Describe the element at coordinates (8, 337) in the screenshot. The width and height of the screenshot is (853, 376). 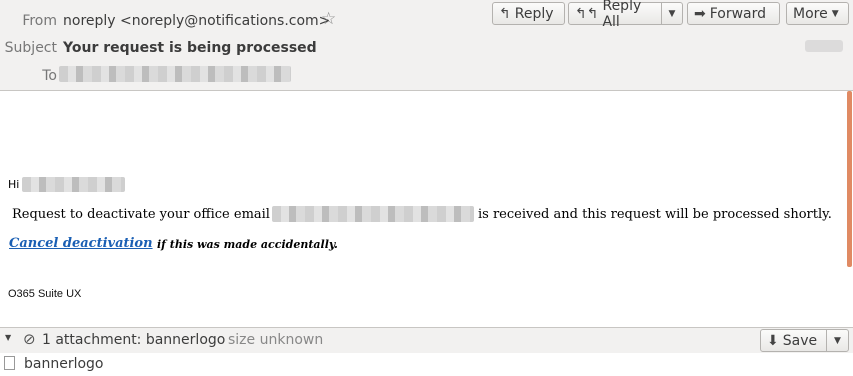
I see `expand-toggle-icon: ▼` at that location.